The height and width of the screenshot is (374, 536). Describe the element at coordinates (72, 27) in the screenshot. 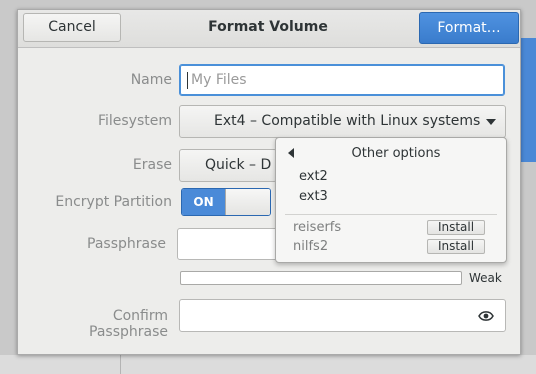

I see `cancel-button: Cancel` at that location.